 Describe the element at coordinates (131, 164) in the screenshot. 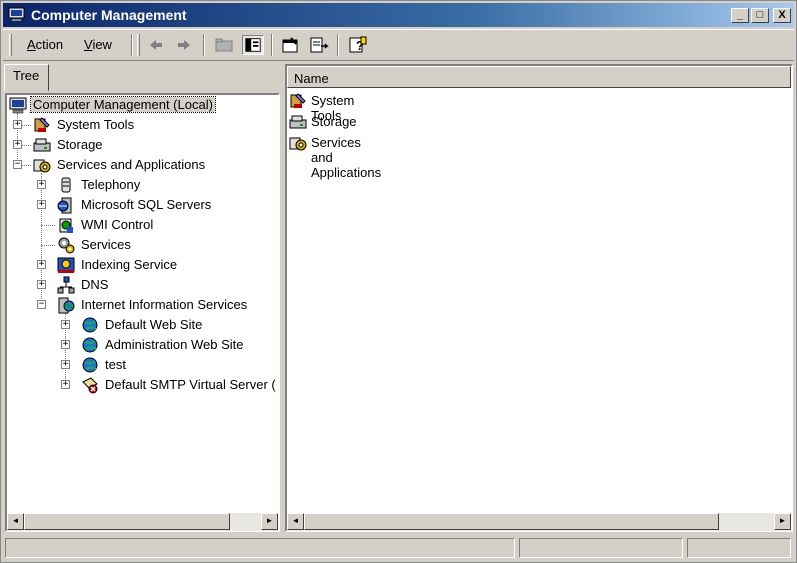

I see `tree-item-label: Services and Applications` at that location.